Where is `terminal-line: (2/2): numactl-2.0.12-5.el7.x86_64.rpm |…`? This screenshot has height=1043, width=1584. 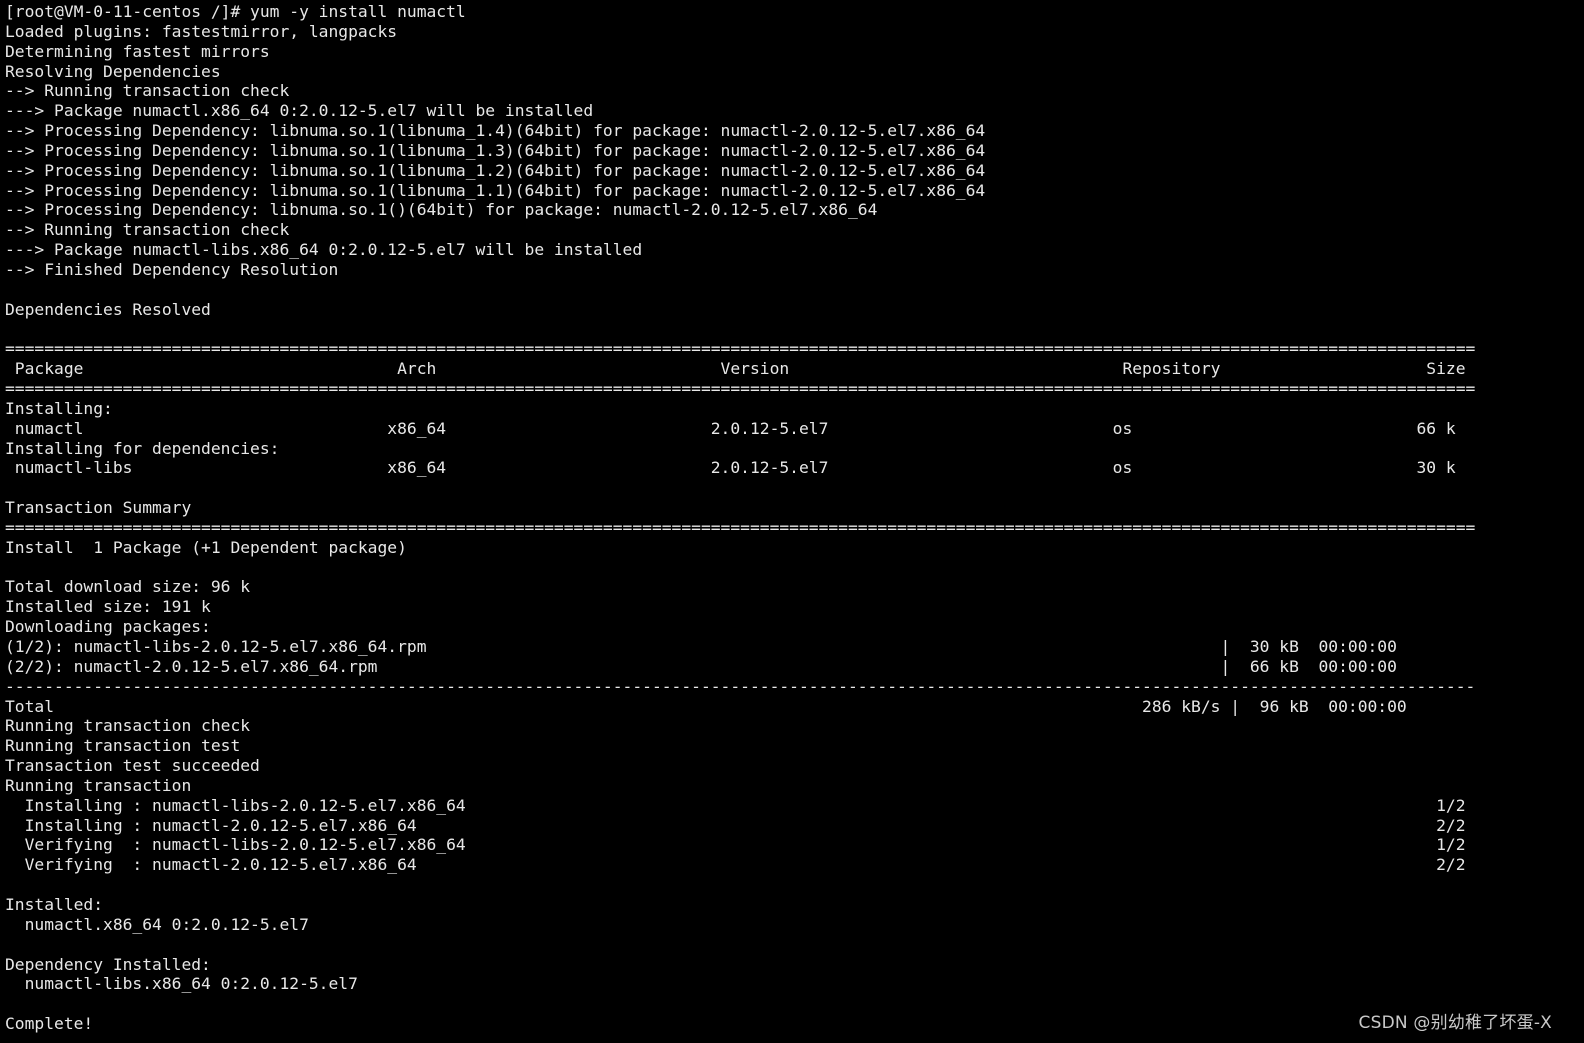
terminal-line: (2/2): numactl-2.0.12-5.el7.x86_64.rpm |… is located at coordinates (701, 666).